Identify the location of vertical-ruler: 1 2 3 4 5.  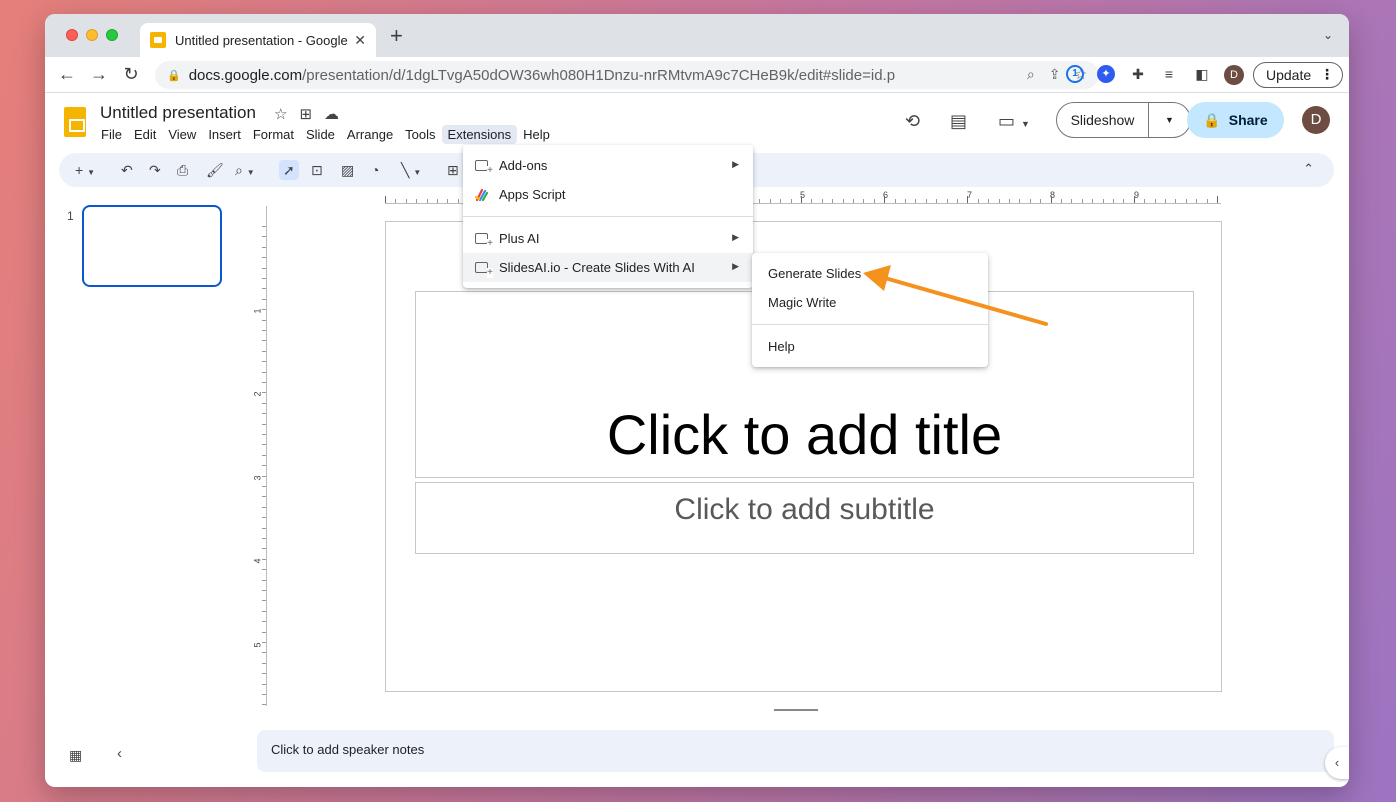
(260, 456).